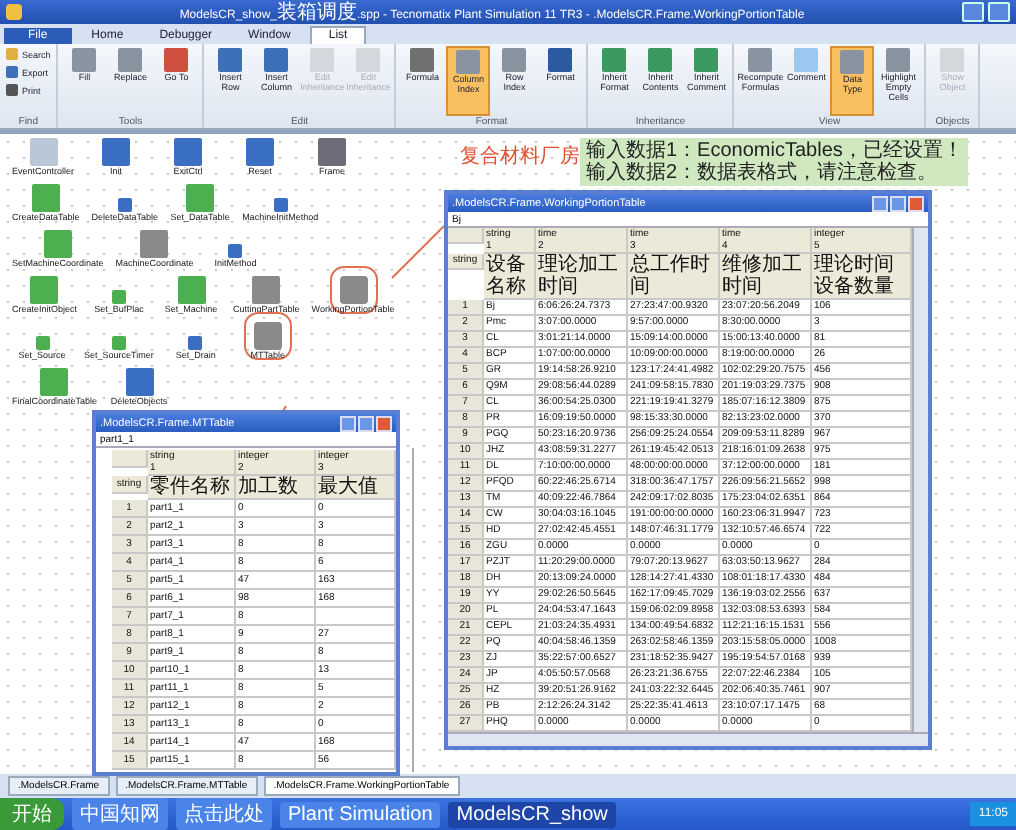 The height and width of the screenshot is (830, 1016). What do you see at coordinates (192, 488) in the screenshot?
I see `column-header: 零件名称` at bounding box center [192, 488].